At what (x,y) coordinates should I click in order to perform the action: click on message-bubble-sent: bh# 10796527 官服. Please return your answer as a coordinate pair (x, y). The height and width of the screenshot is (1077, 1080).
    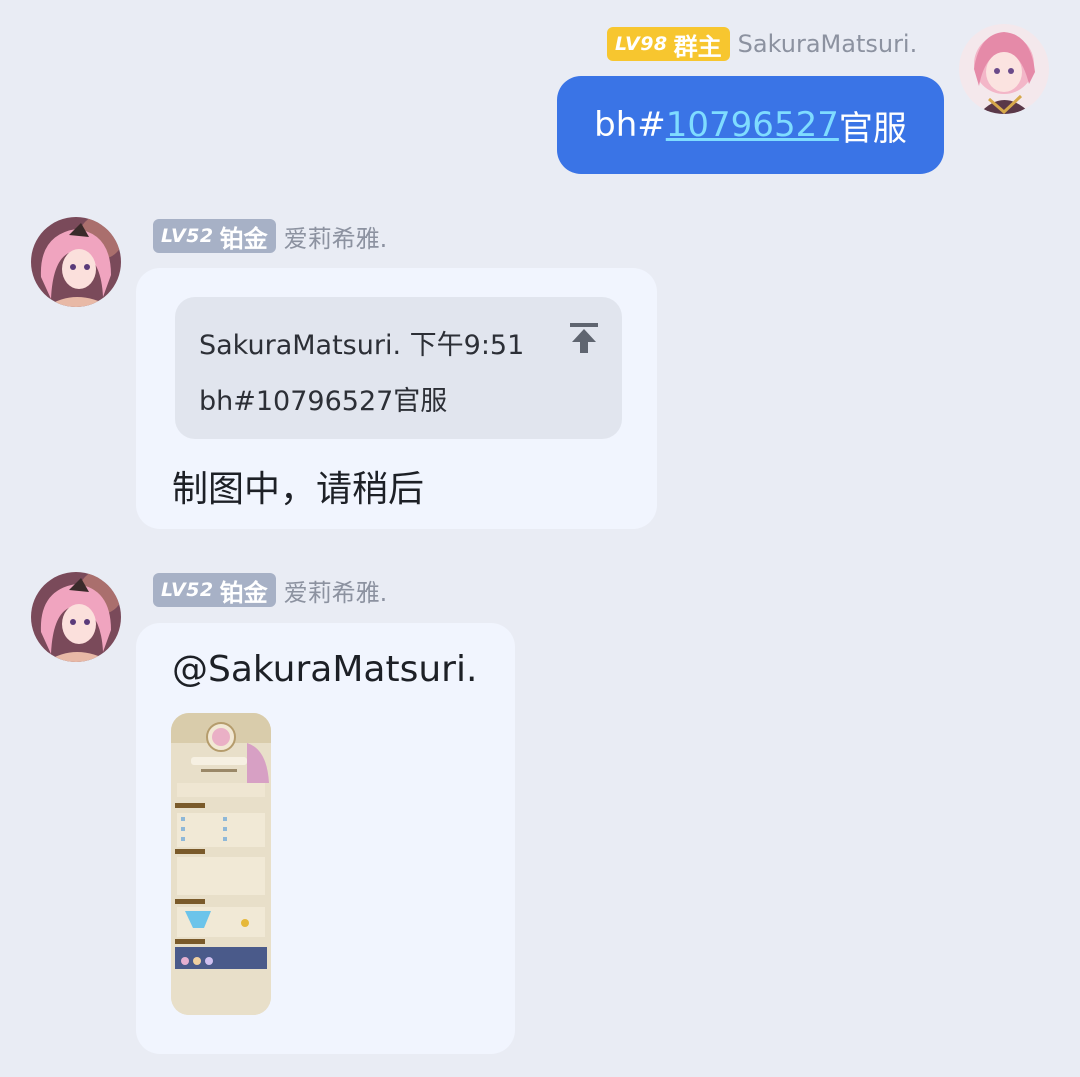
    Looking at the image, I should click on (750, 125).